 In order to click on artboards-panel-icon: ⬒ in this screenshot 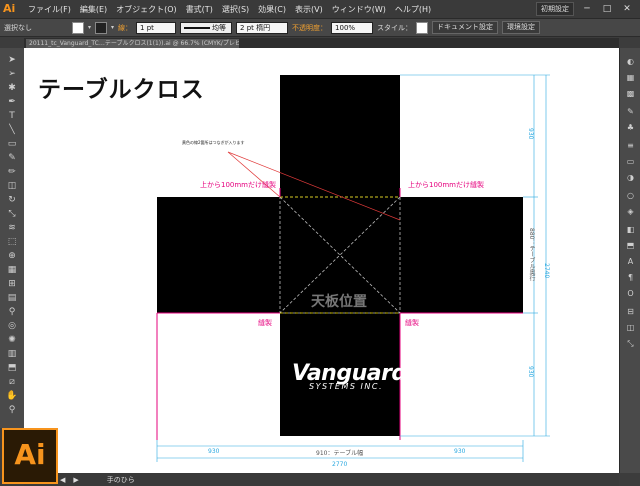, I will do `click(630, 246)`.